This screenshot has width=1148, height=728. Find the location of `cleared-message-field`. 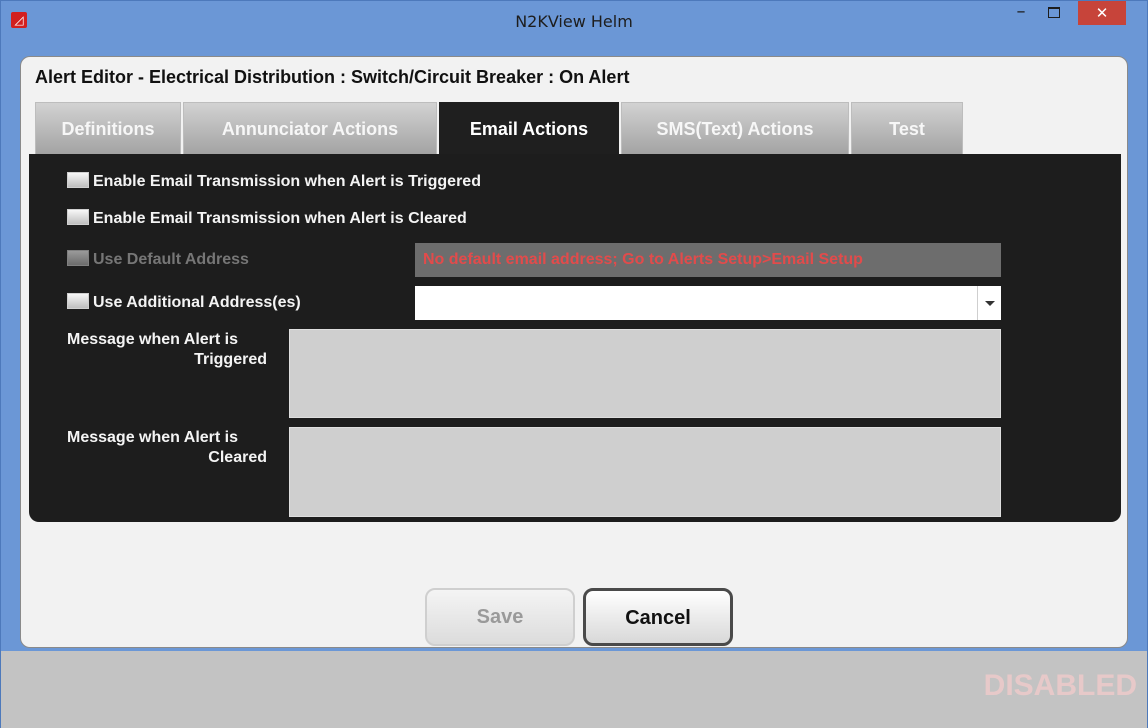

cleared-message-field is located at coordinates (645, 472).